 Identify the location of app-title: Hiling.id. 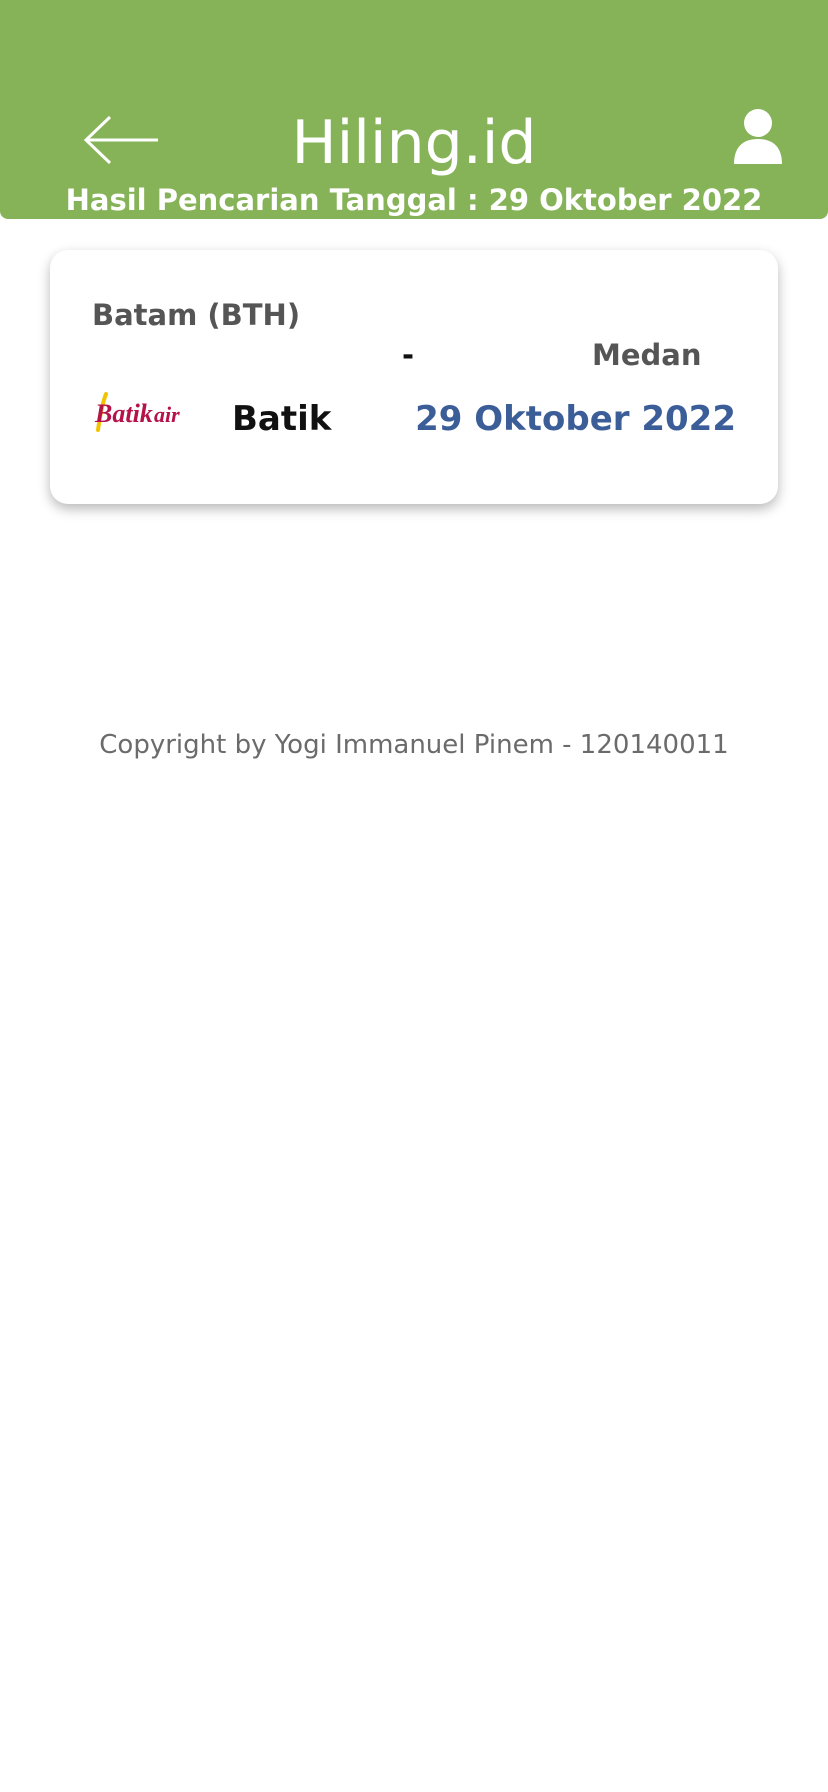
(414, 143).